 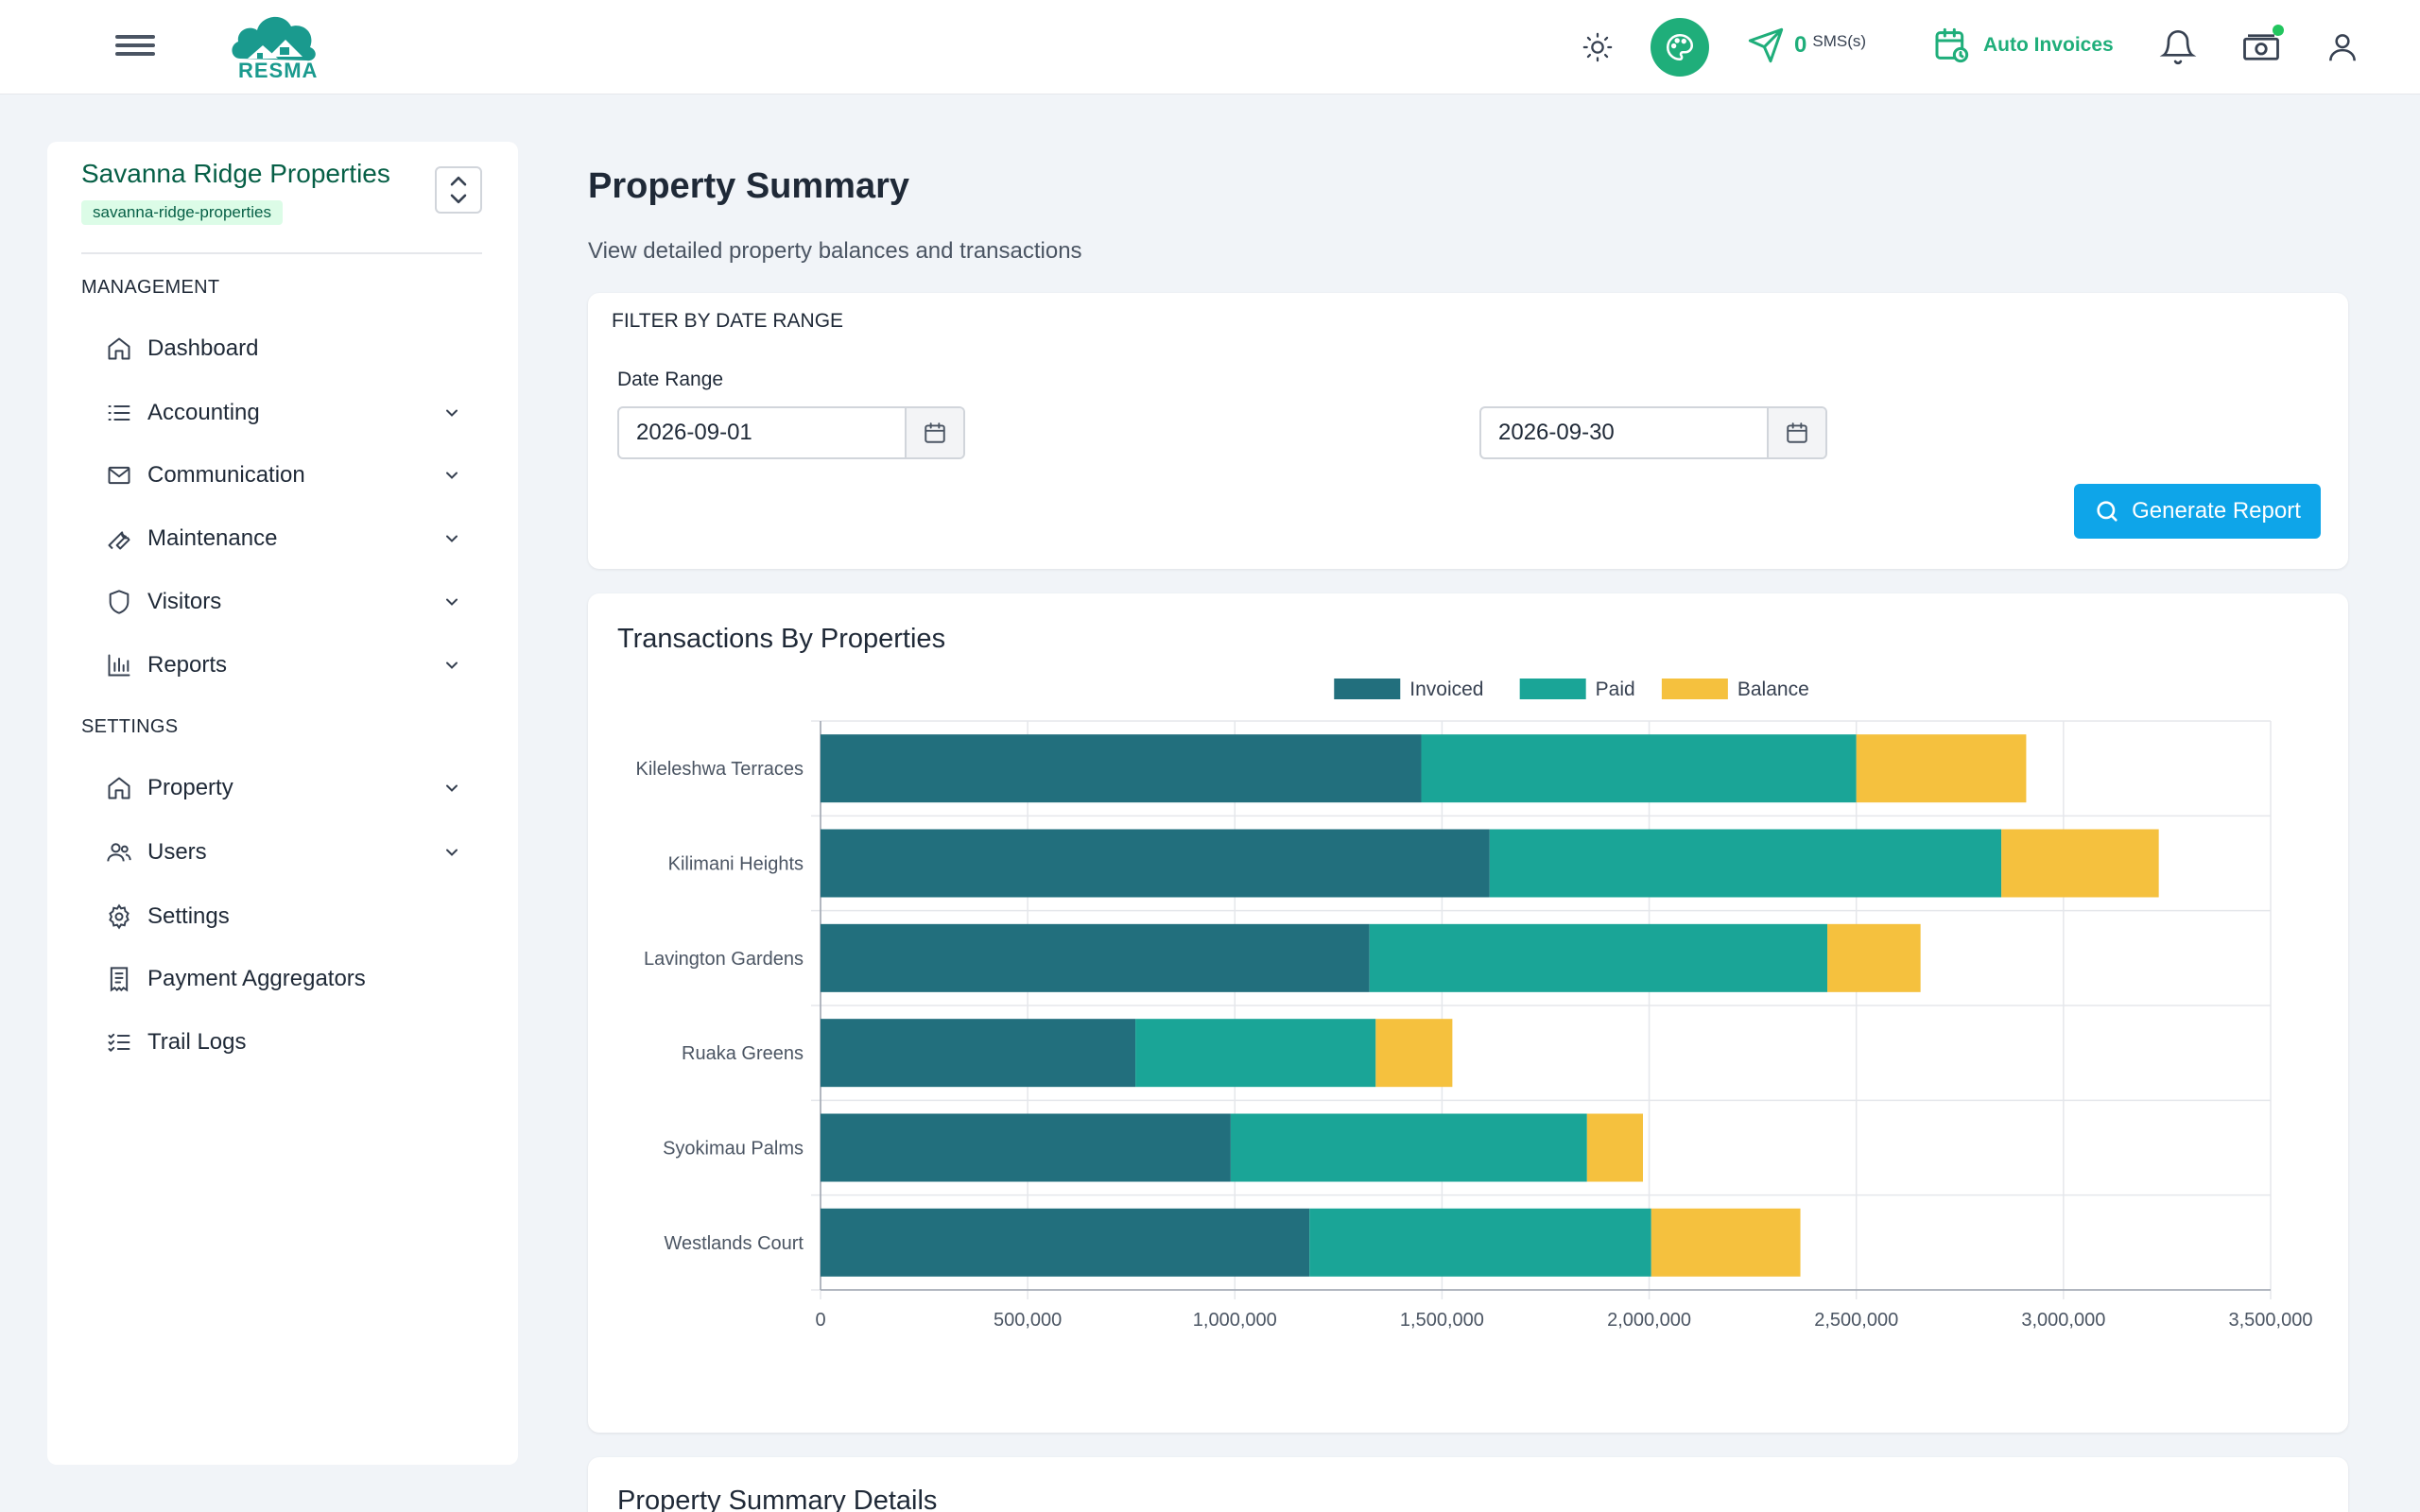 What do you see at coordinates (1624, 432) in the screenshot?
I see `end-date-input: 2026-09-30` at bounding box center [1624, 432].